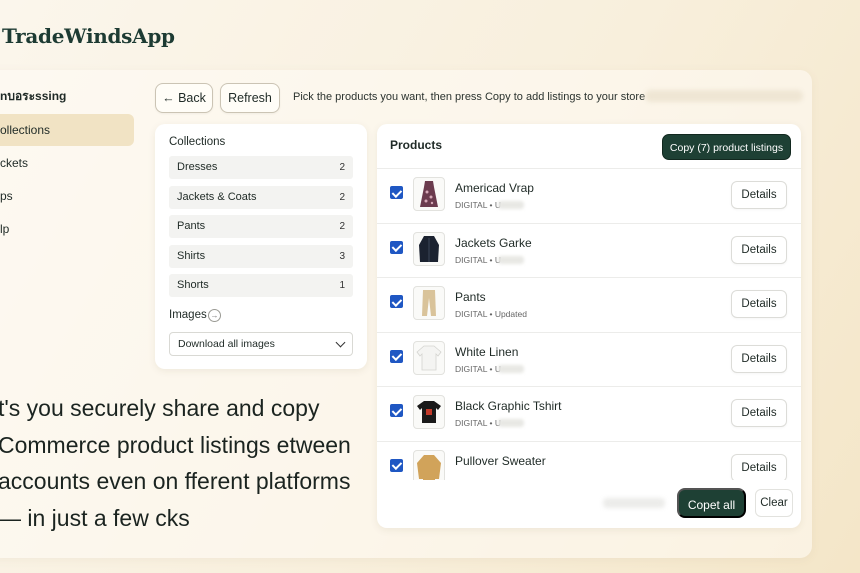  I want to click on images-select-value: Download all images, so click(226, 344).